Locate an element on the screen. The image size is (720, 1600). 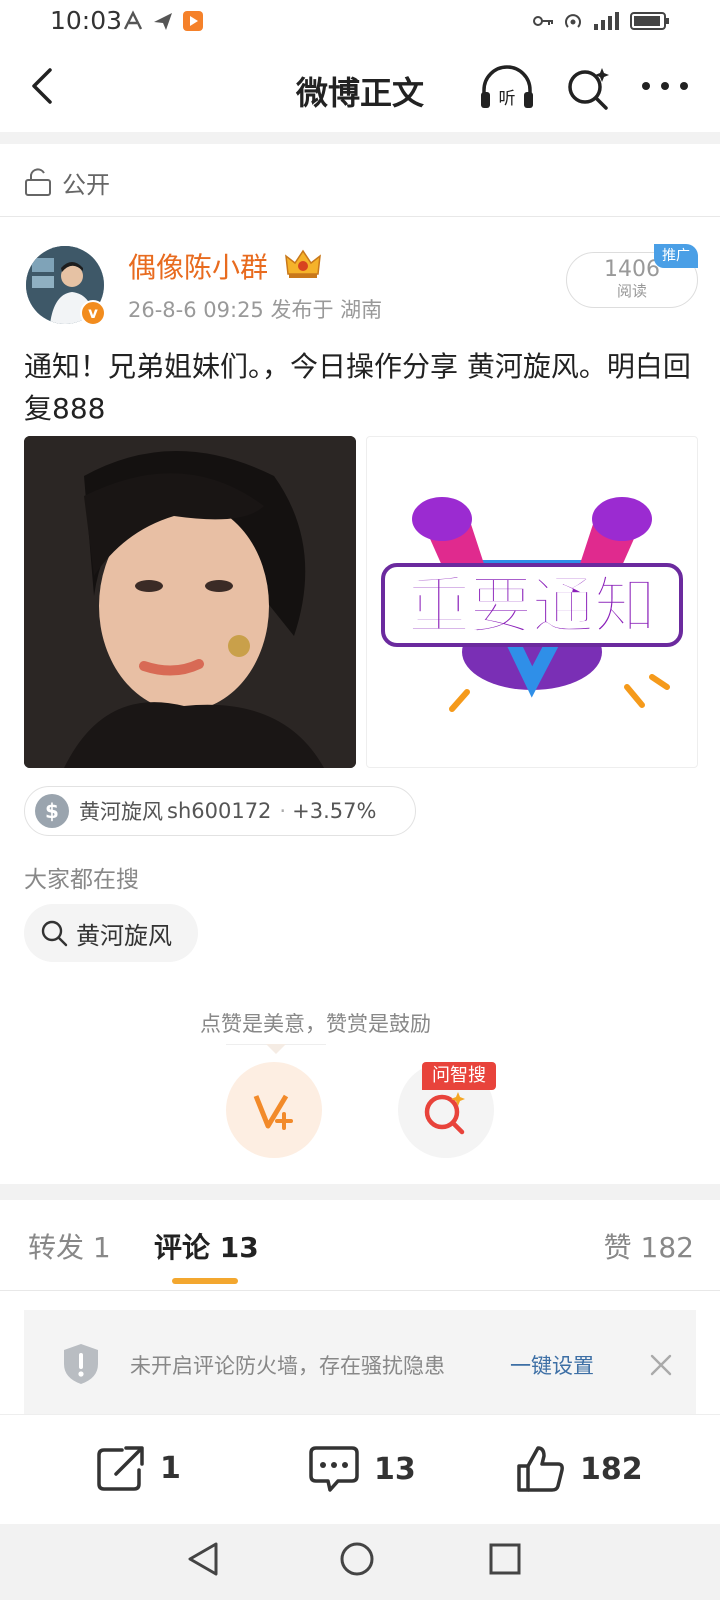
reward-v-icon is located at coordinates (273, 1112).